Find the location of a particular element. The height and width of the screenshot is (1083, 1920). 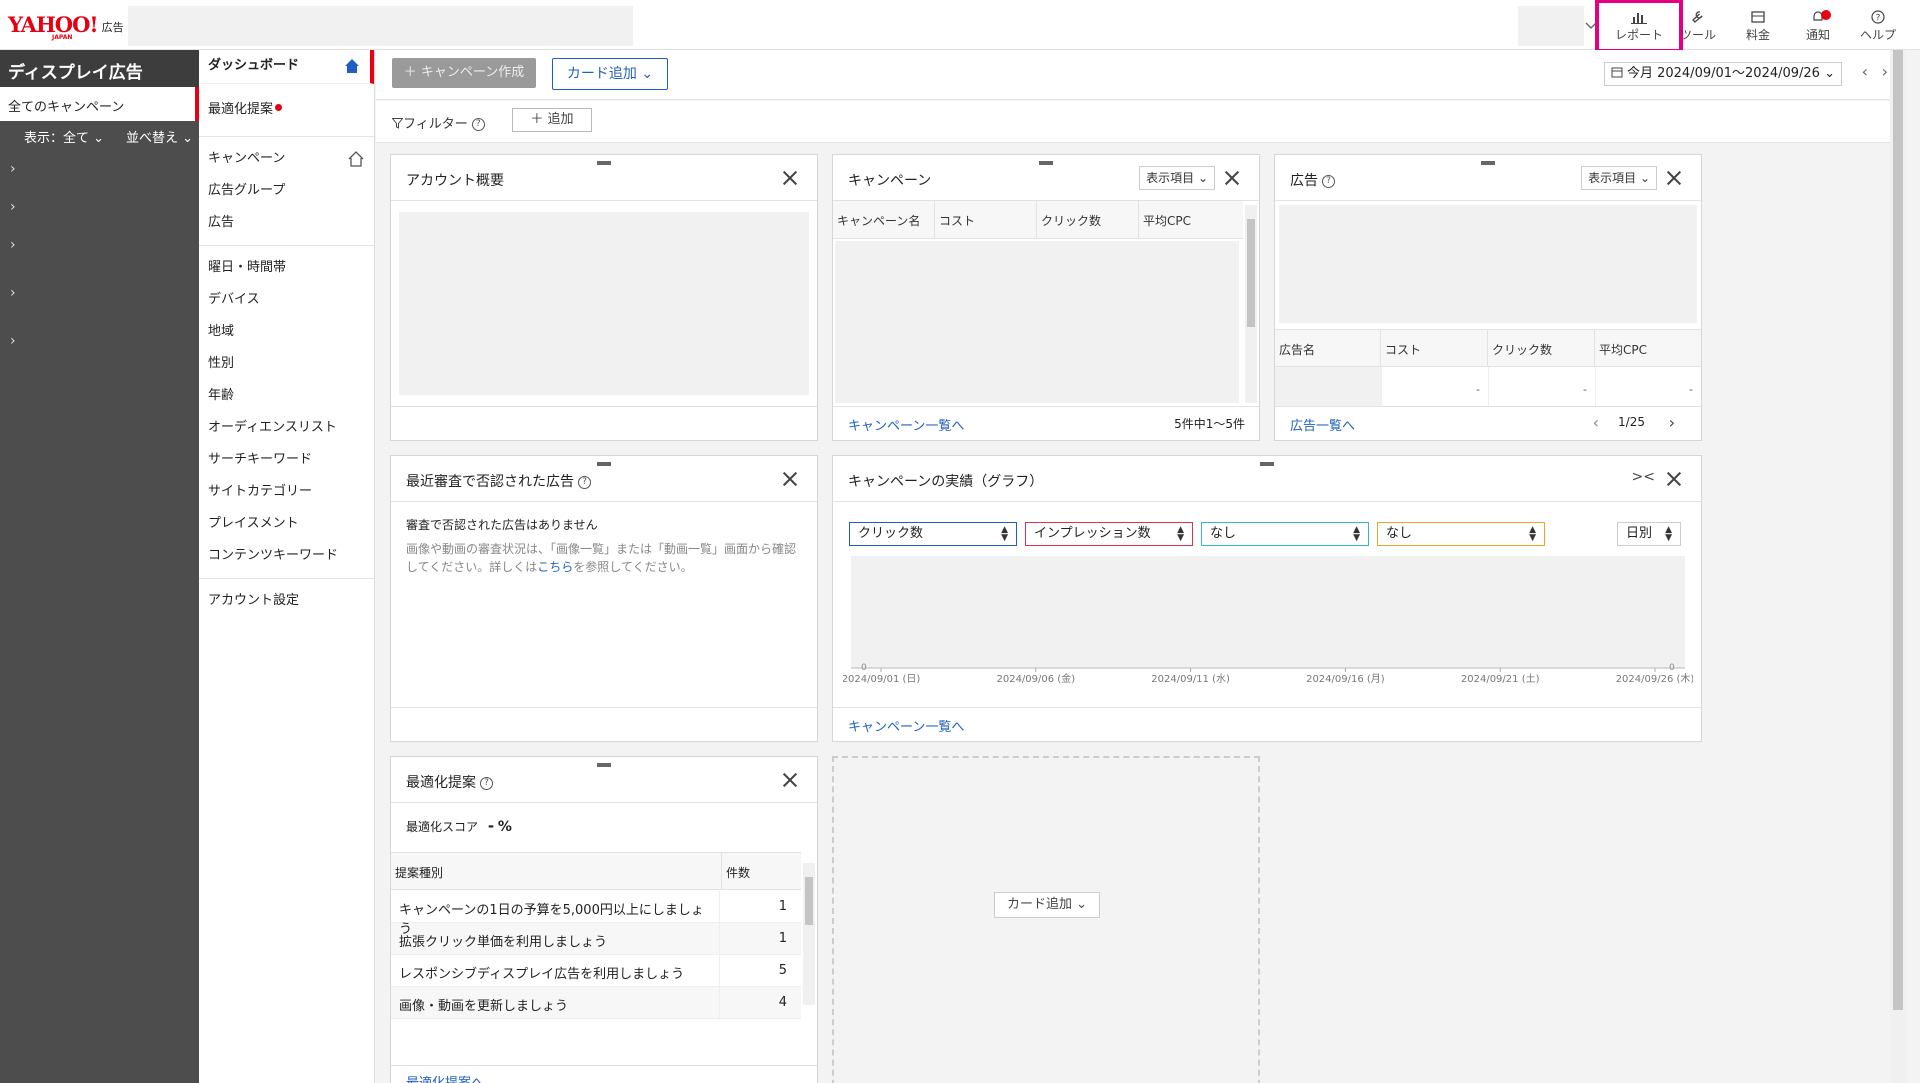

subnav-search-keyword: サーチキーワード is located at coordinates (286, 460).